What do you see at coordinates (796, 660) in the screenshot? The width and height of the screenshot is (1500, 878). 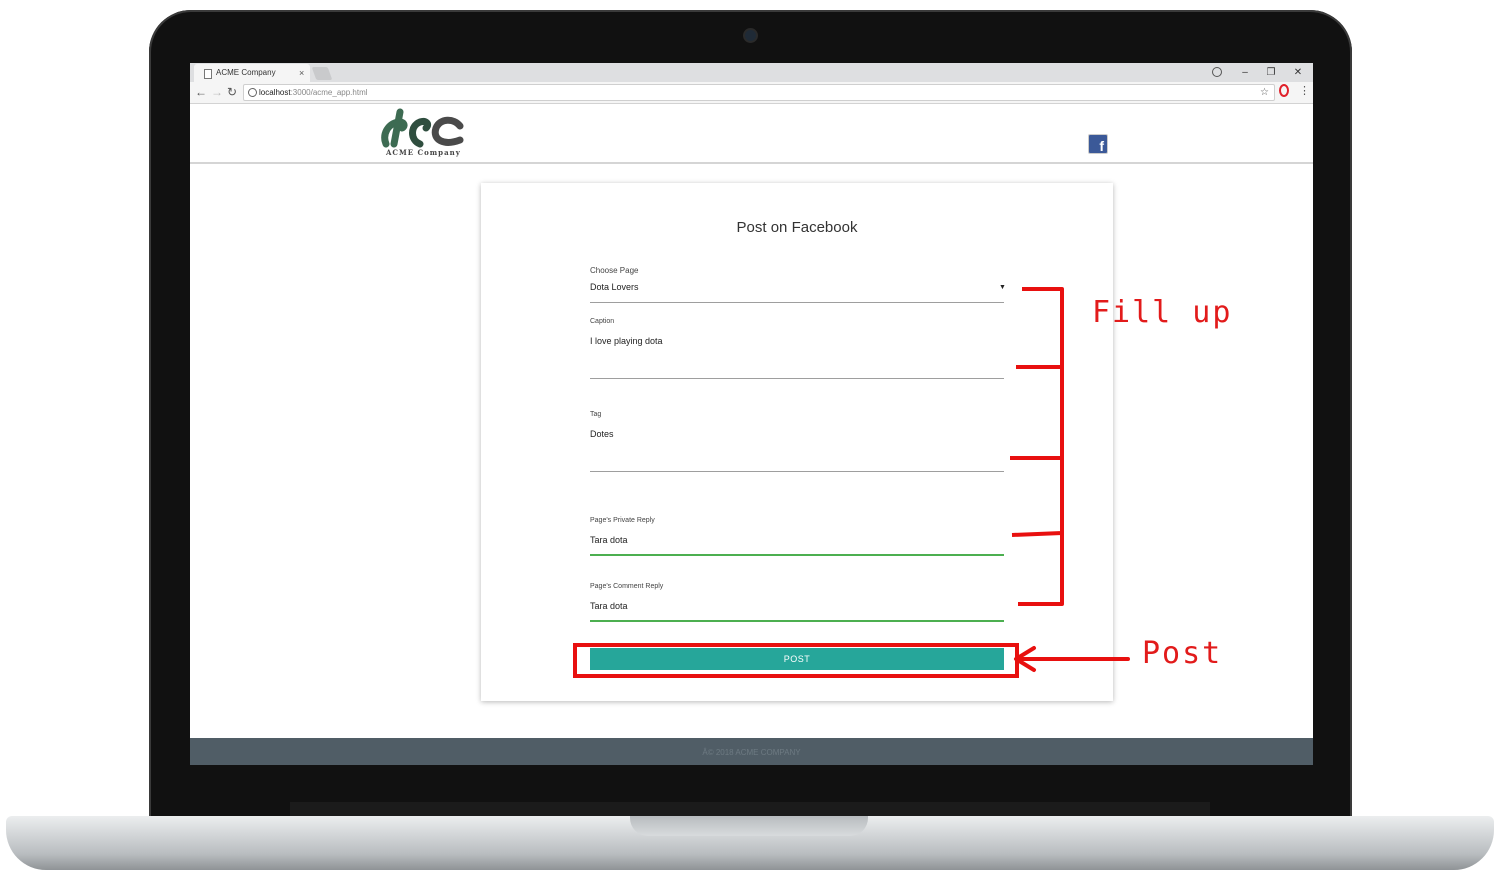 I see `post-highlight-box` at bounding box center [796, 660].